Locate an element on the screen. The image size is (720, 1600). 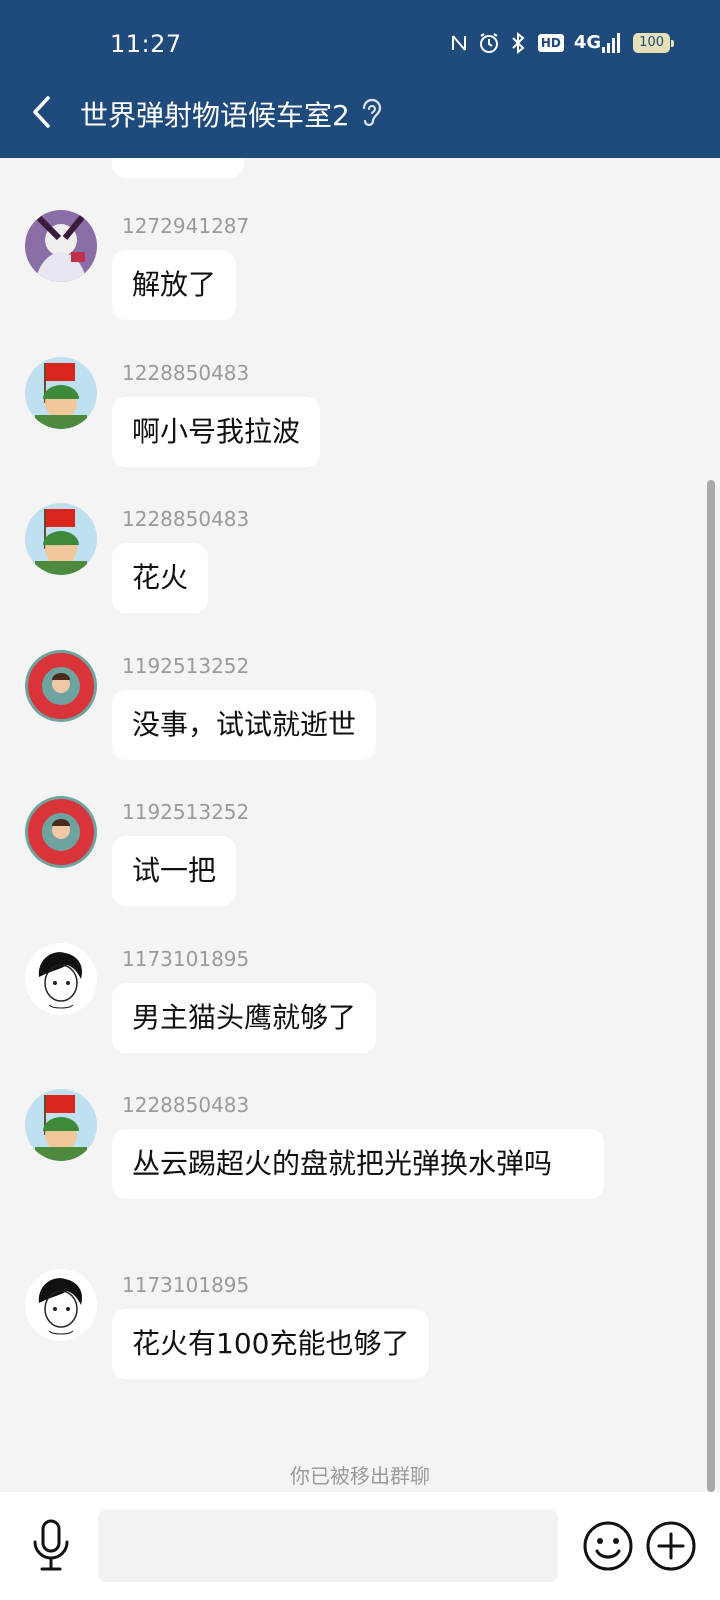
message-bubble: 试一把 is located at coordinates (174, 871).